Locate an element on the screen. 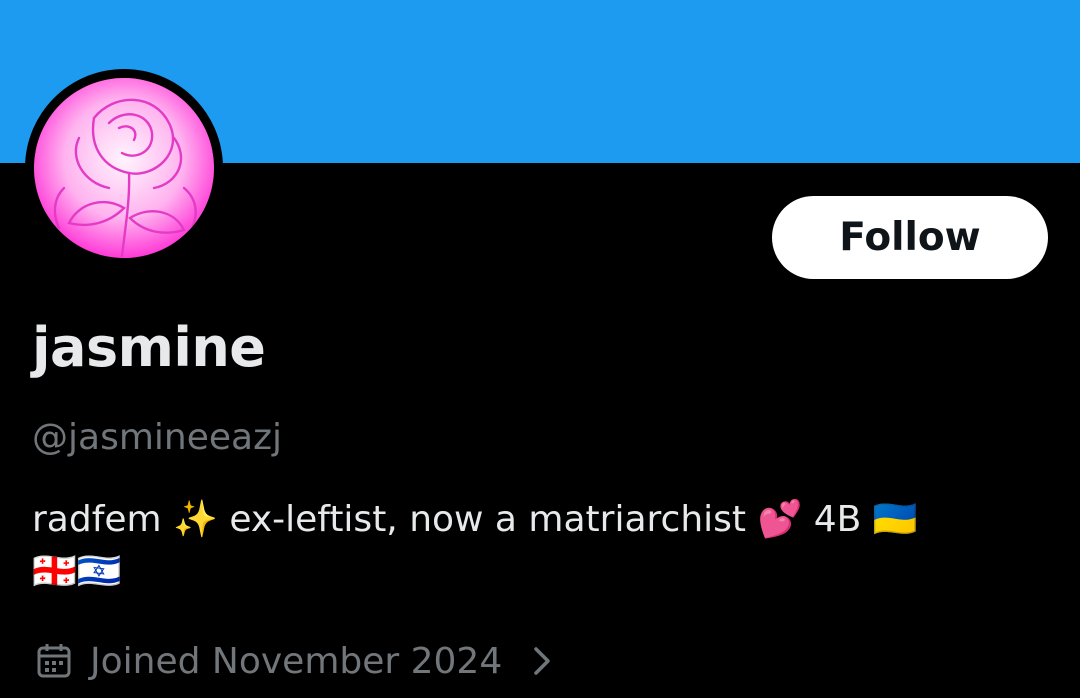  chevron-right-icon is located at coordinates (542, 661).